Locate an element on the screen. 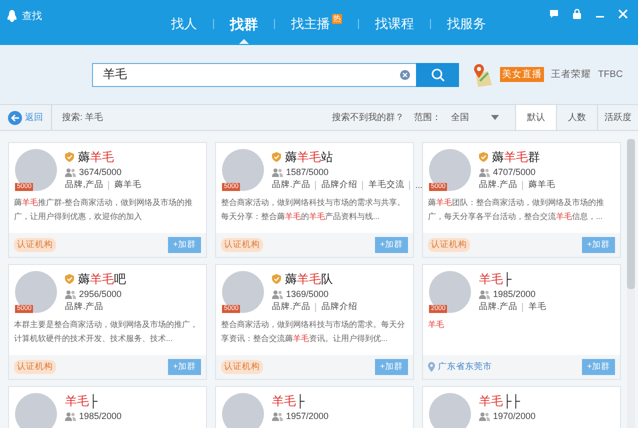  back-label: 返回 is located at coordinates (34, 117).